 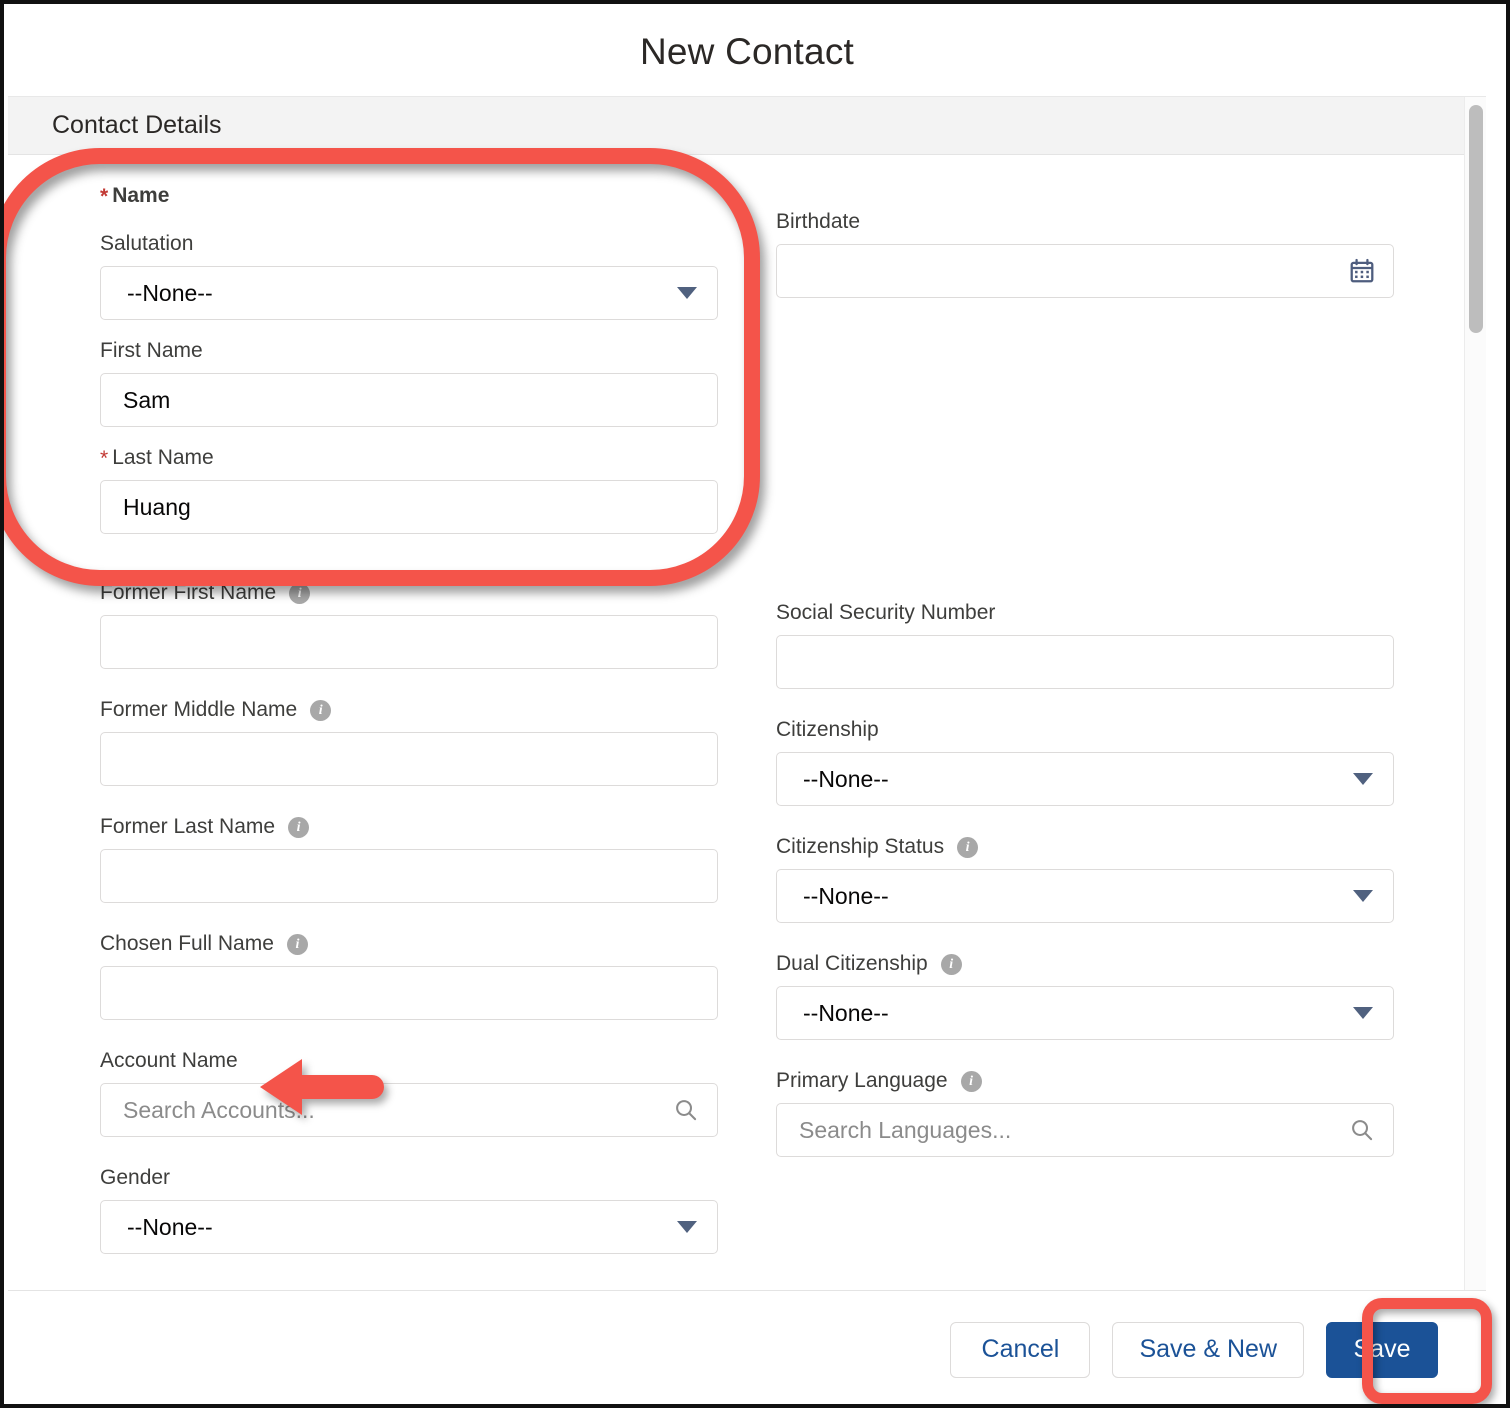 I want to click on field-salutation: Salutation --None--, so click(x=409, y=275).